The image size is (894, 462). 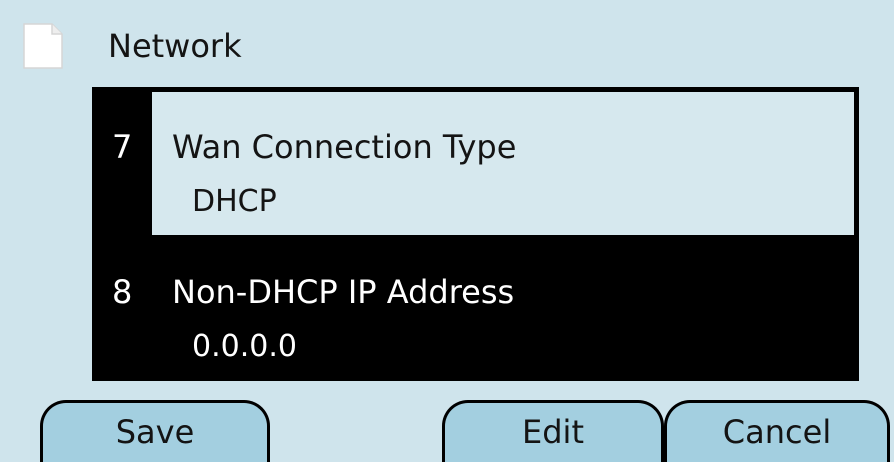 I want to click on list-item-value: 0.0.0.0, so click(x=244, y=346).